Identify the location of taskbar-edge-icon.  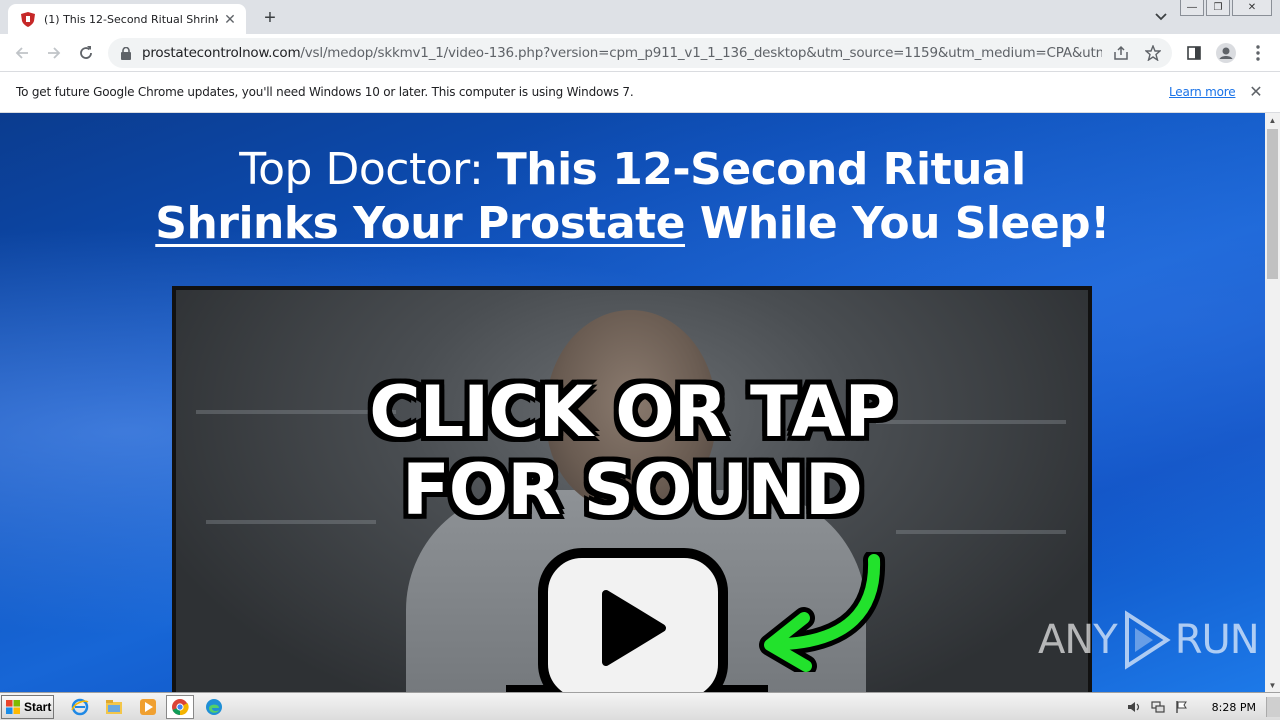
(214, 707).